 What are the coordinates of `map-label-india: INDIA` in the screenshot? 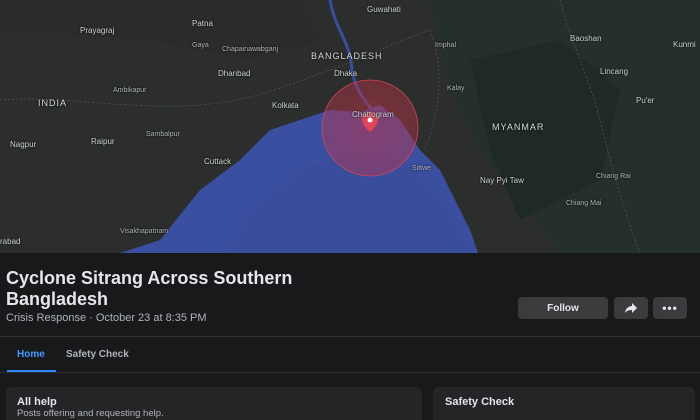 It's located at (53, 103).